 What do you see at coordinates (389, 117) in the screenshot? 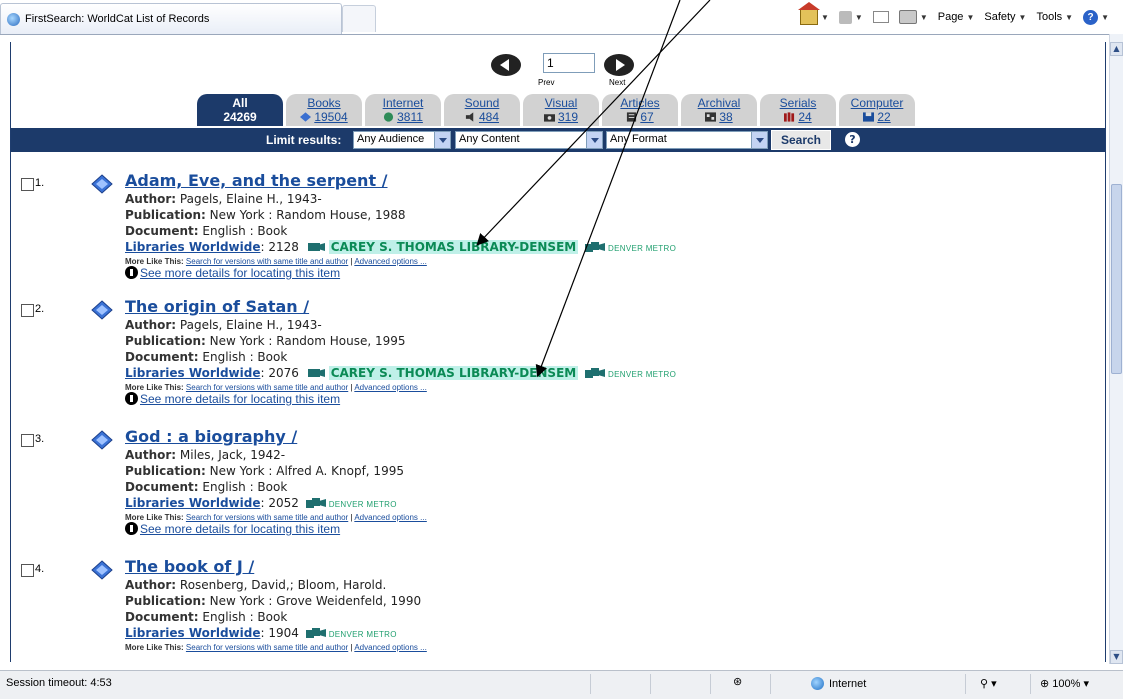
I see `internet-icon` at bounding box center [389, 117].